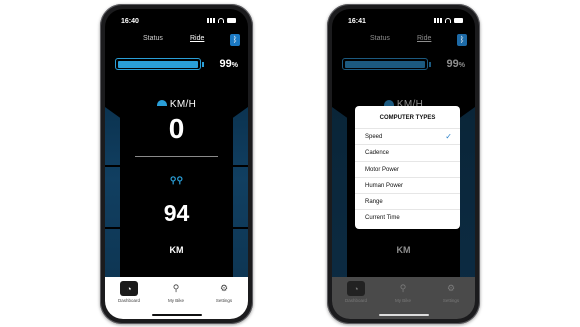  I want to click on side-panel-left, so click(339, 197).